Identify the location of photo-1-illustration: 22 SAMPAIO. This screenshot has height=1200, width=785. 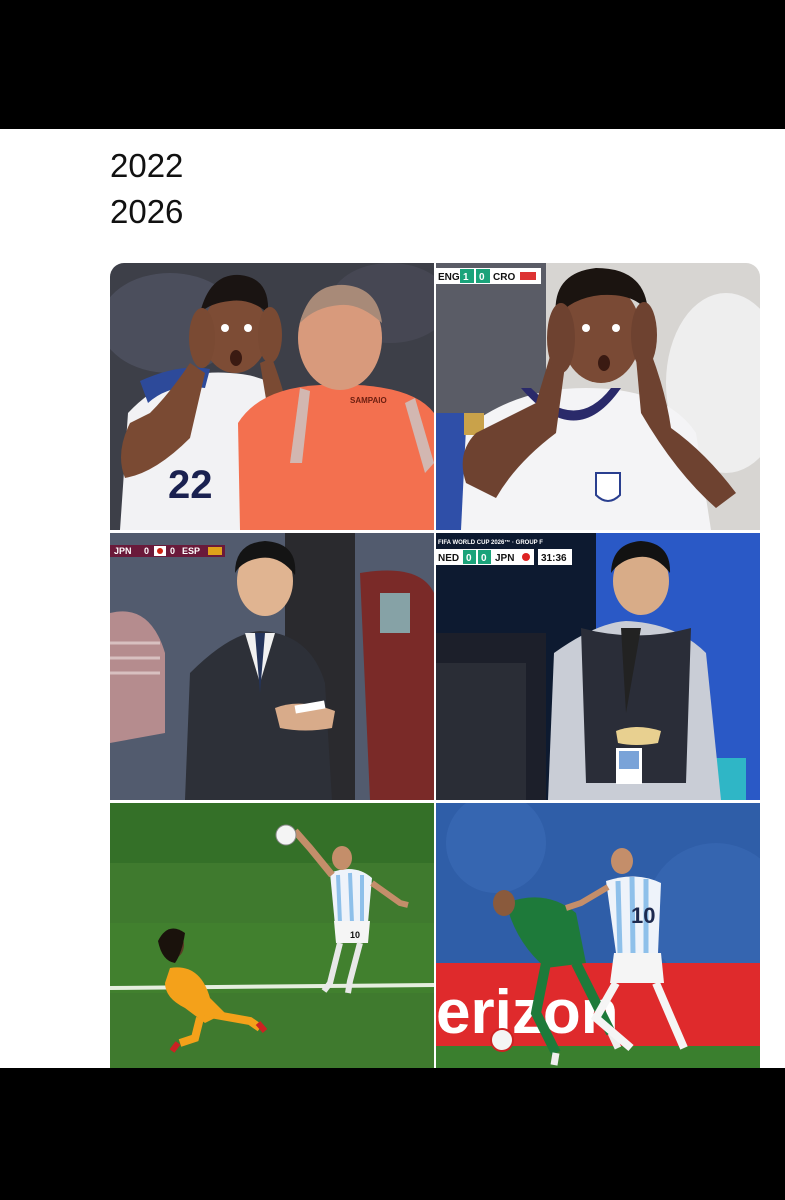
(272, 396).